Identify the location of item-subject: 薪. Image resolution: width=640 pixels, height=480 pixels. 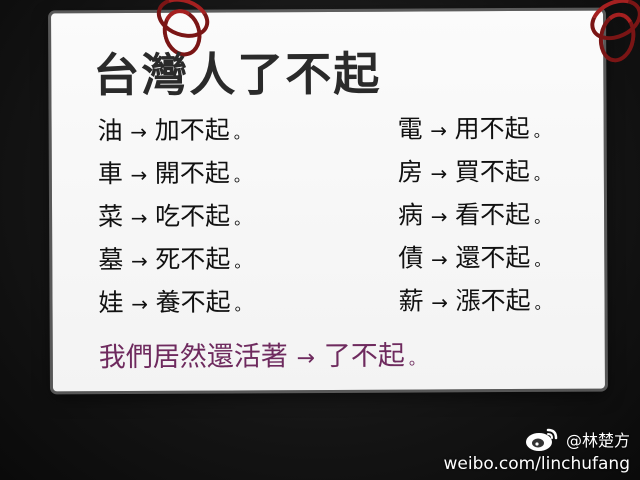
(411, 301).